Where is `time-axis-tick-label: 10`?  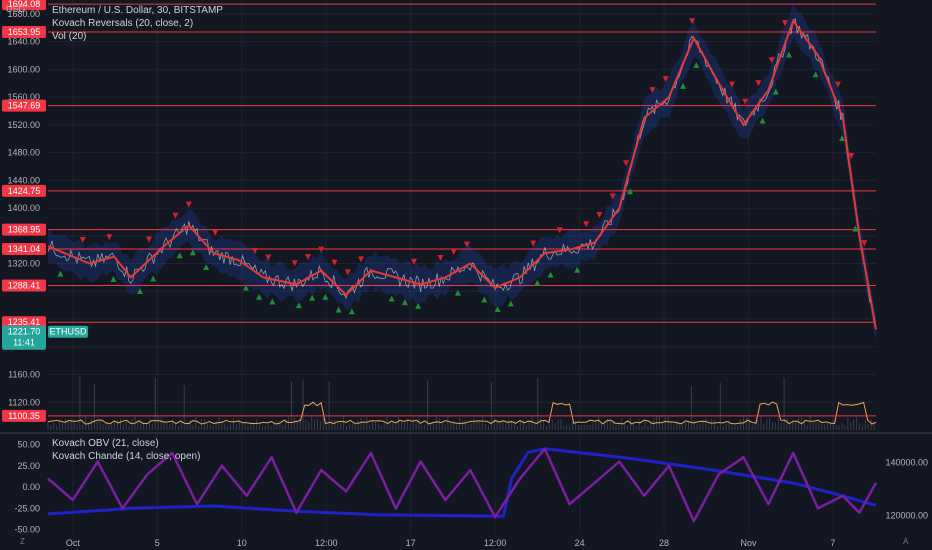
time-axis-tick-label: 10 is located at coordinates (242, 543).